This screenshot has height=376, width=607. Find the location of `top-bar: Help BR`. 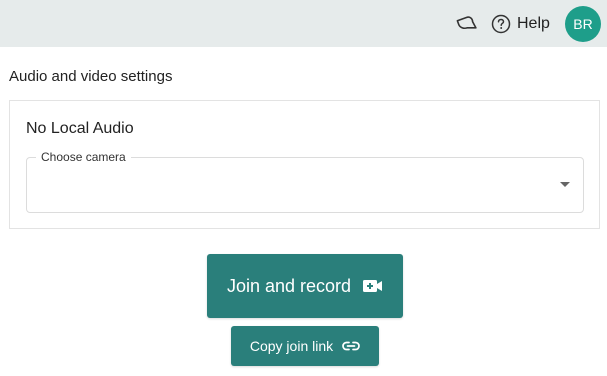

top-bar: Help BR is located at coordinates (303, 23).